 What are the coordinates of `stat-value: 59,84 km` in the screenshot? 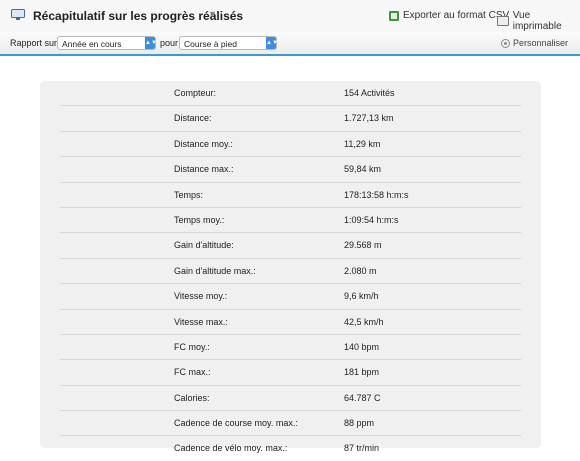 It's located at (363, 169).